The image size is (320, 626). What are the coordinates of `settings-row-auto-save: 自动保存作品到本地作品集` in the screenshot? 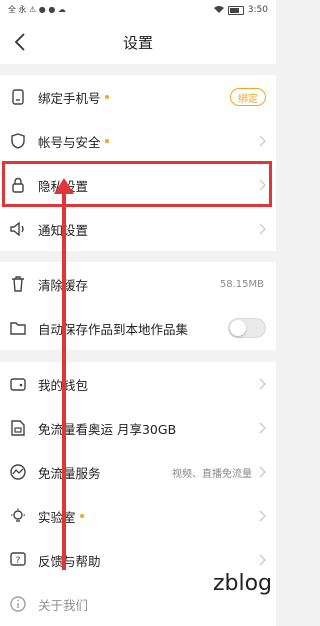 It's located at (138, 328).